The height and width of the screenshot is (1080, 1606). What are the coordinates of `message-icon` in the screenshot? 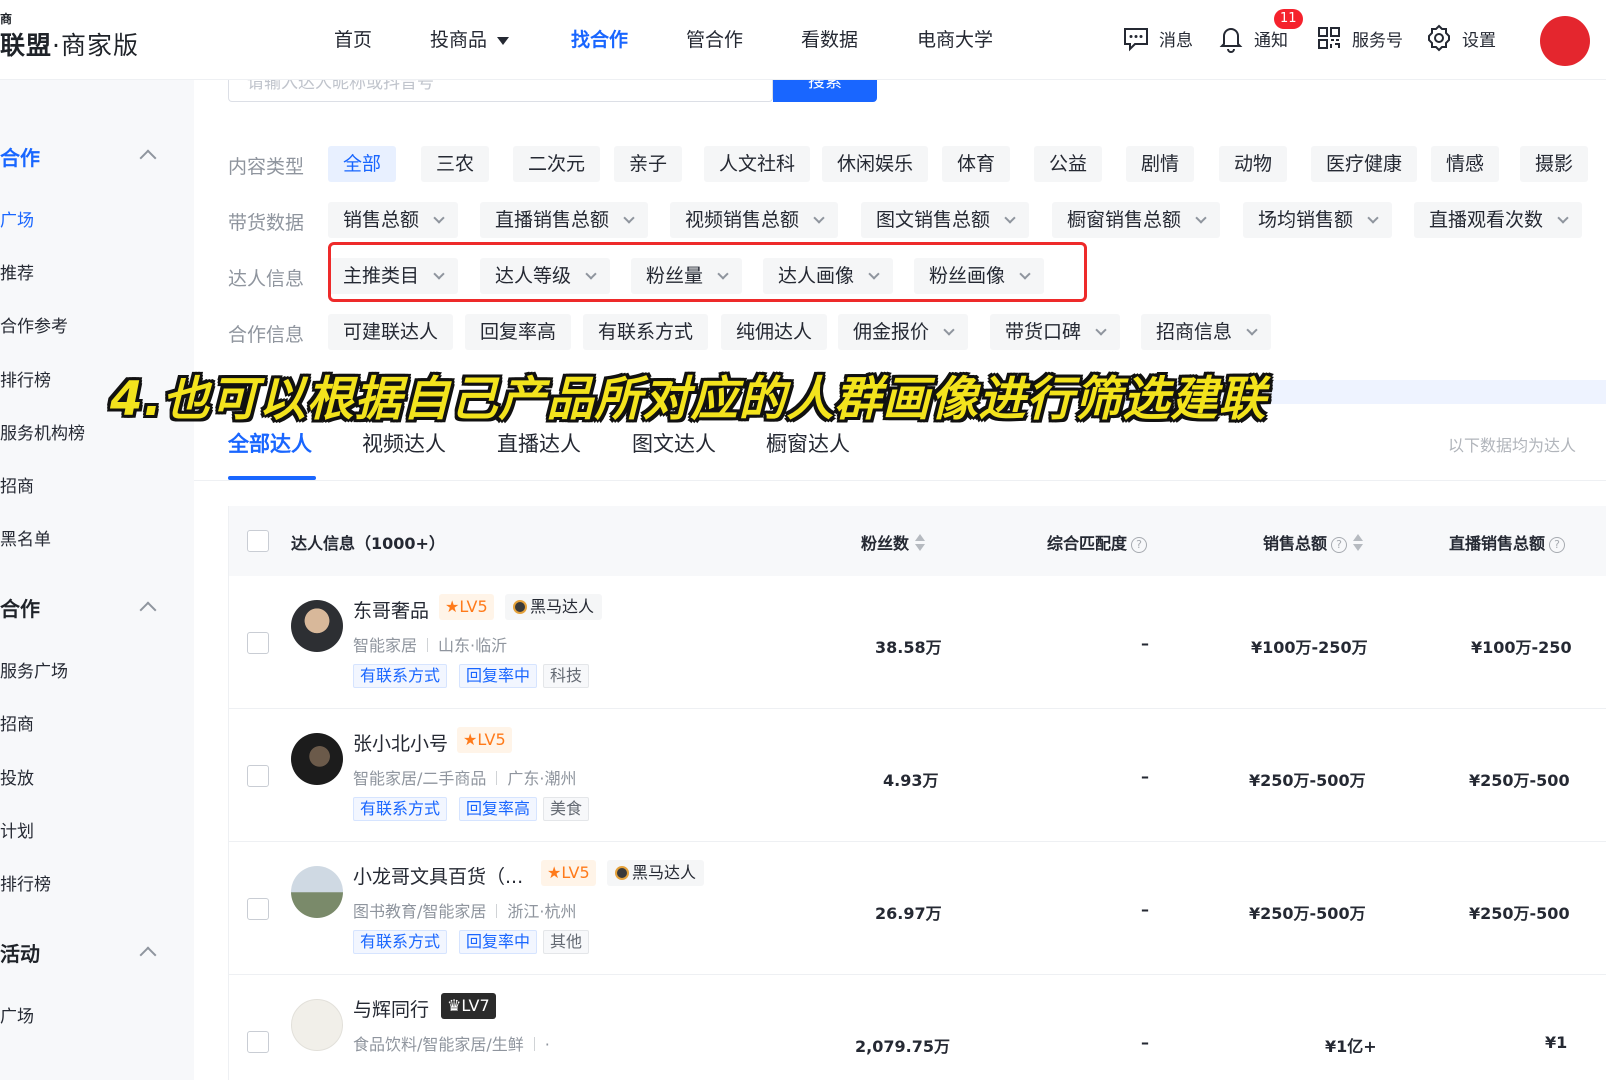 It's located at (1136, 40).